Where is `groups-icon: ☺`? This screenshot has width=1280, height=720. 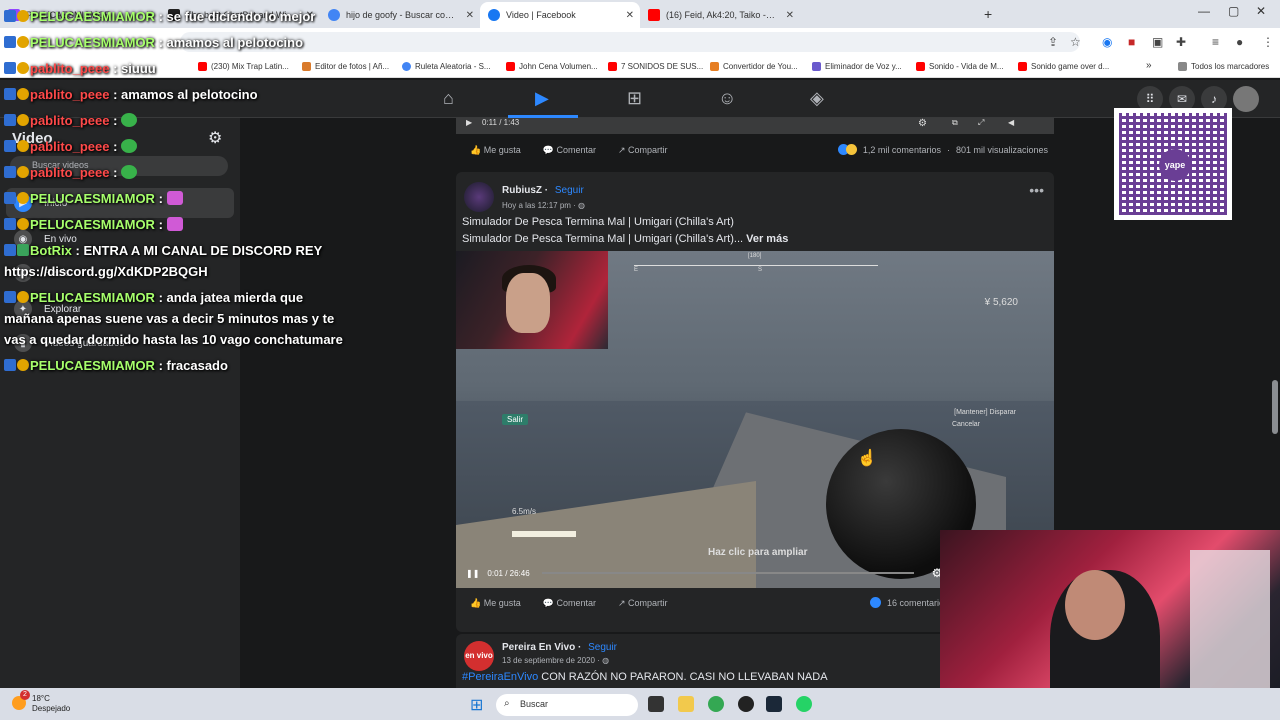 groups-icon: ☺ is located at coordinates (727, 98).